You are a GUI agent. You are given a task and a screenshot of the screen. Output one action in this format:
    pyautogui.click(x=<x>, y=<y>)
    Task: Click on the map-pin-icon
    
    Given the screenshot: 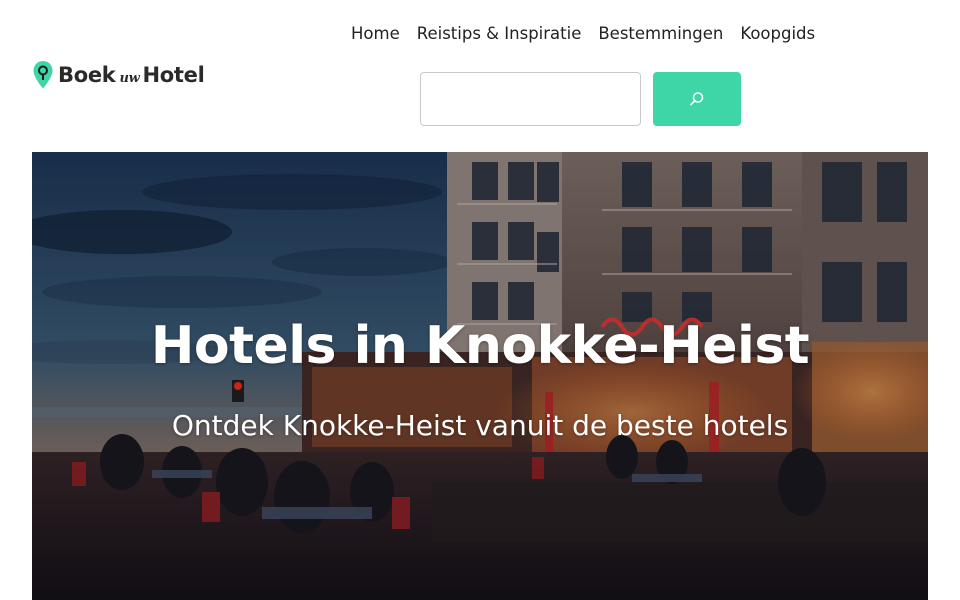 What is the action you would take?
    pyautogui.click(x=43, y=75)
    